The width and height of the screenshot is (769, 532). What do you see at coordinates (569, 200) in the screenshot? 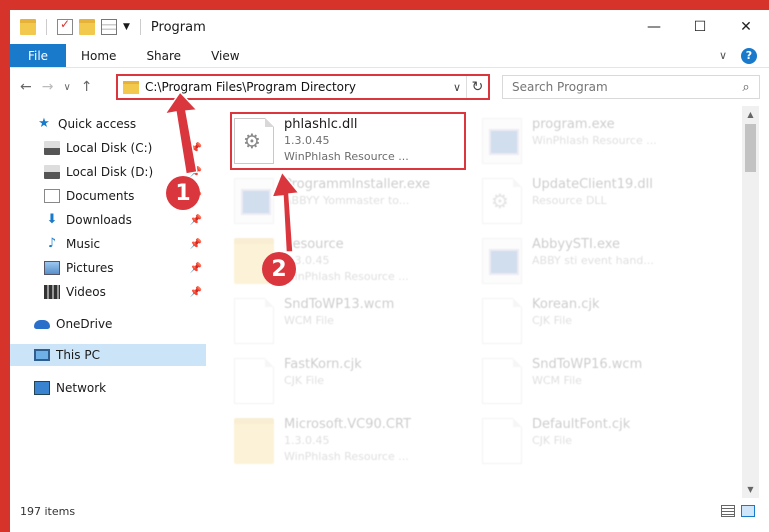
I see `file-description: Resource DLL` at bounding box center [569, 200].